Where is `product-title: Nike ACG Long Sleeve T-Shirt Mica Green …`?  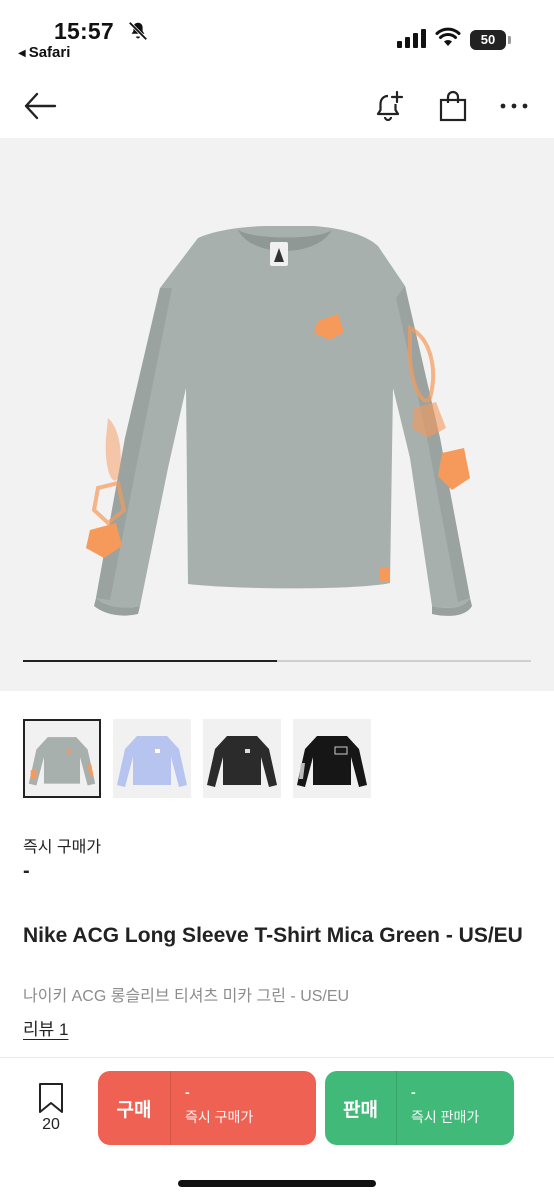 product-title: Nike ACG Long Sleeve T-Shirt Mica Green … is located at coordinates (273, 935).